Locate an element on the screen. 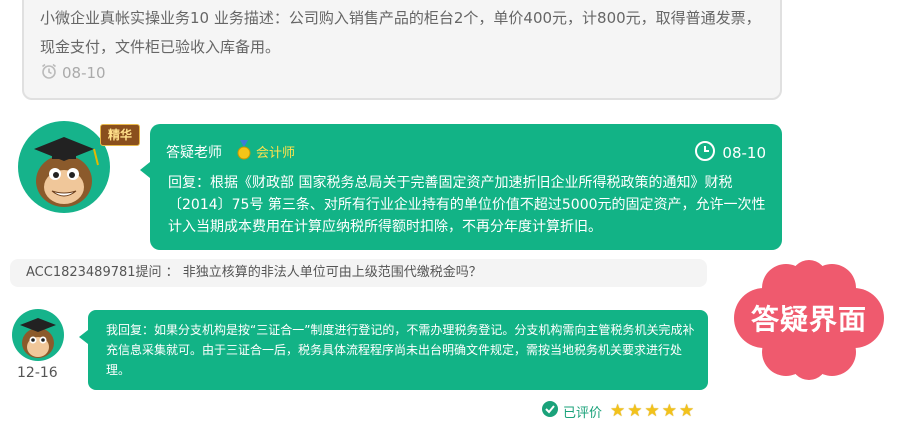 The height and width of the screenshot is (422, 899). answer-date-text: 08-10 is located at coordinates (744, 153).